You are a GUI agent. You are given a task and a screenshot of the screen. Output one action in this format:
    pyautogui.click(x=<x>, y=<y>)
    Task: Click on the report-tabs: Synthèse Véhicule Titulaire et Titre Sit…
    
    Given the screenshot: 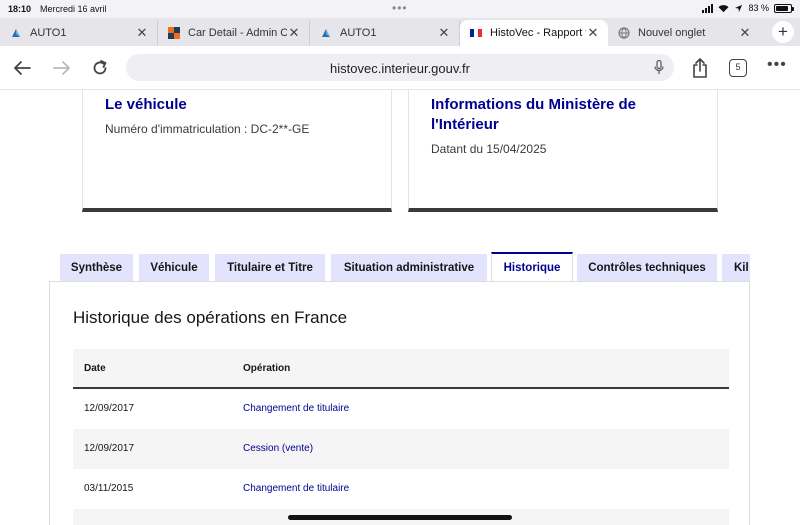 What is the action you would take?
    pyautogui.click(x=405, y=267)
    